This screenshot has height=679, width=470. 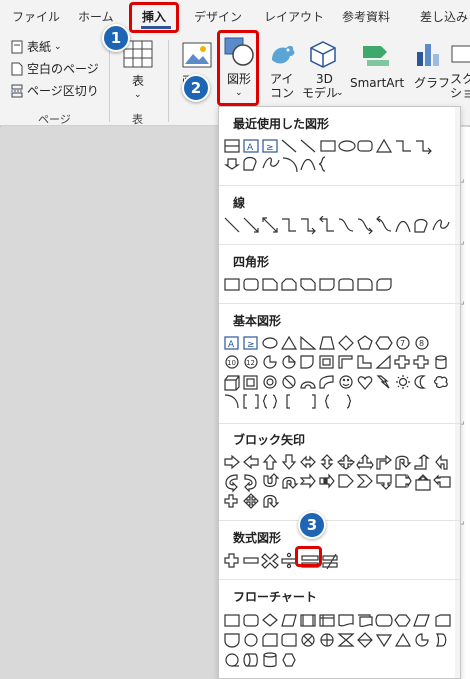 I want to click on shape-item: ≥, so click(x=250, y=343).